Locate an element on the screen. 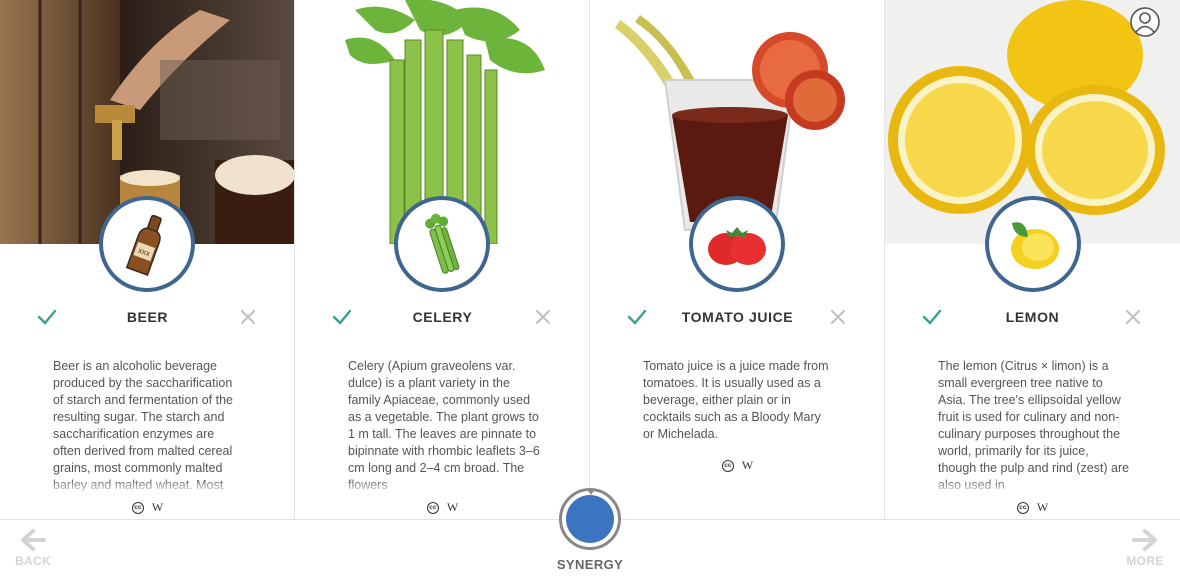  arrow-right-icon is located at coordinates (1144, 540).